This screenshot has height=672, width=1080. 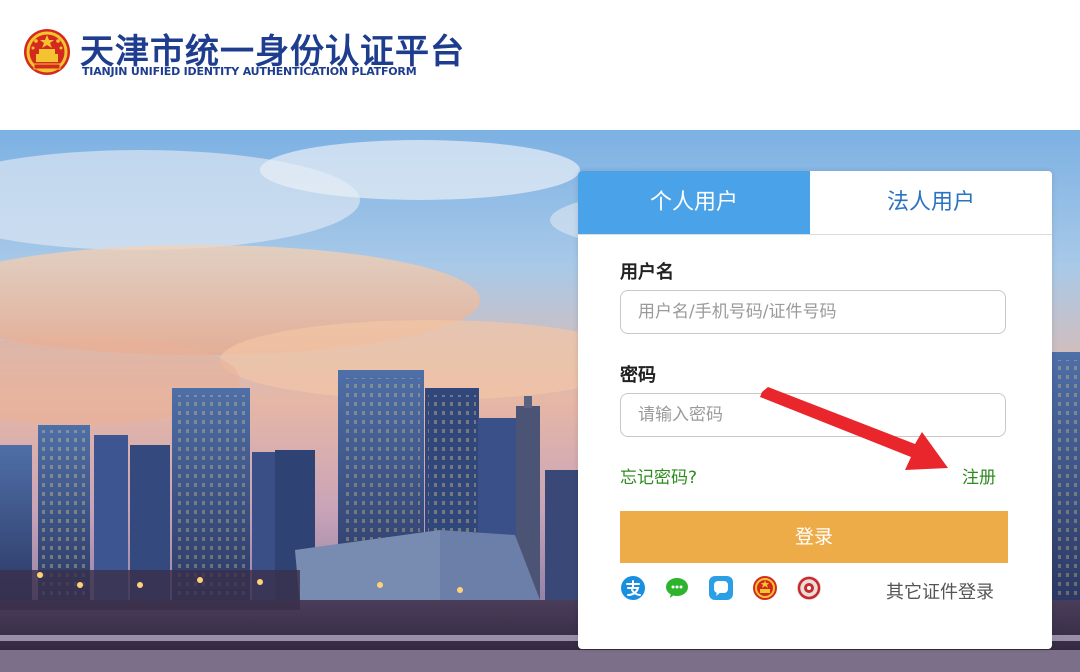 What do you see at coordinates (658, 475) in the screenshot?
I see `forgot-password-link: 忘记密码?` at bounding box center [658, 475].